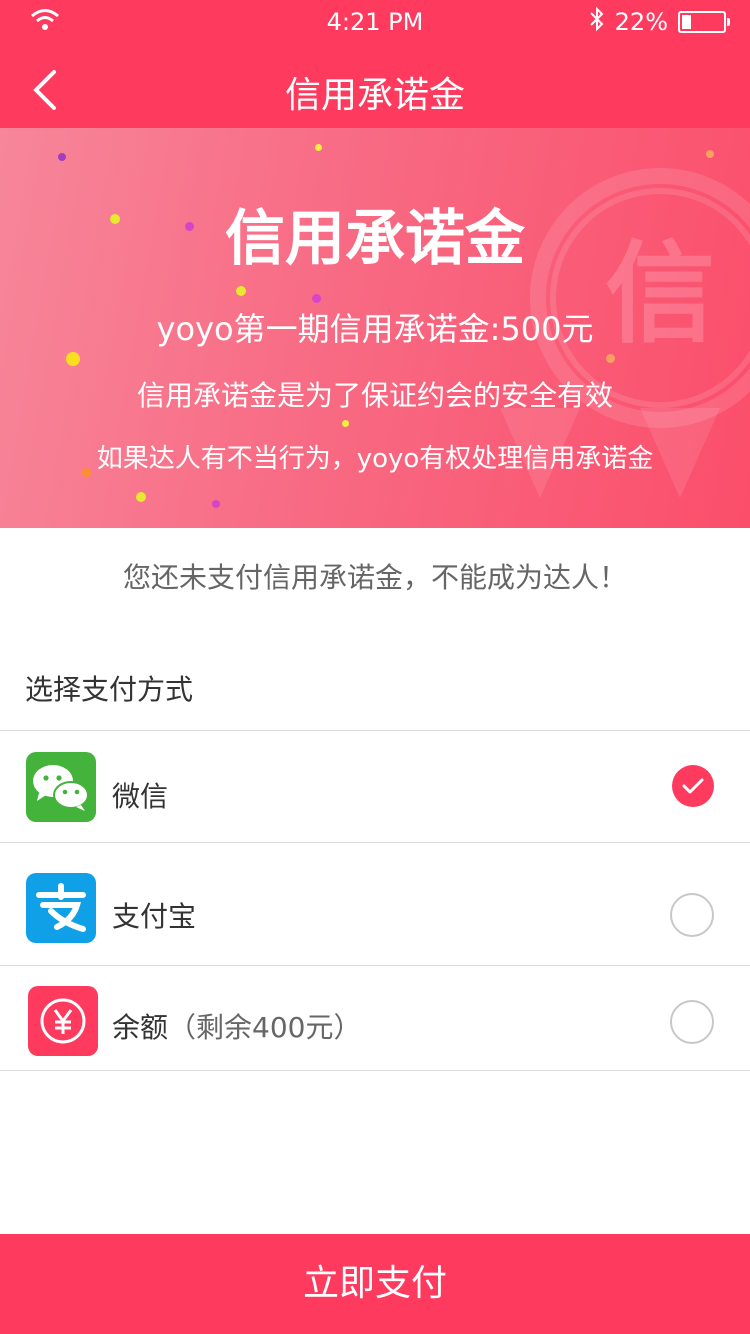 The image size is (750, 1334). I want to click on battery-icon, so click(704, 22).